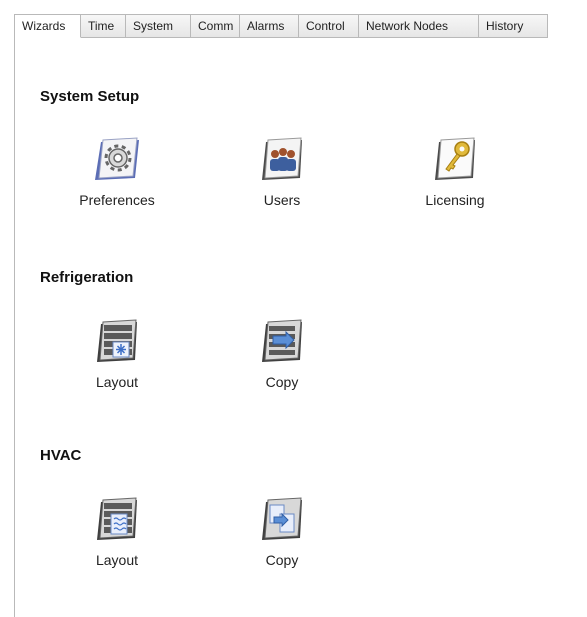 Image resolution: width=587 pixels, height=617 pixels. Describe the element at coordinates (282, 518) in the screenshot. I see `hvac-copy-icon` at that location.